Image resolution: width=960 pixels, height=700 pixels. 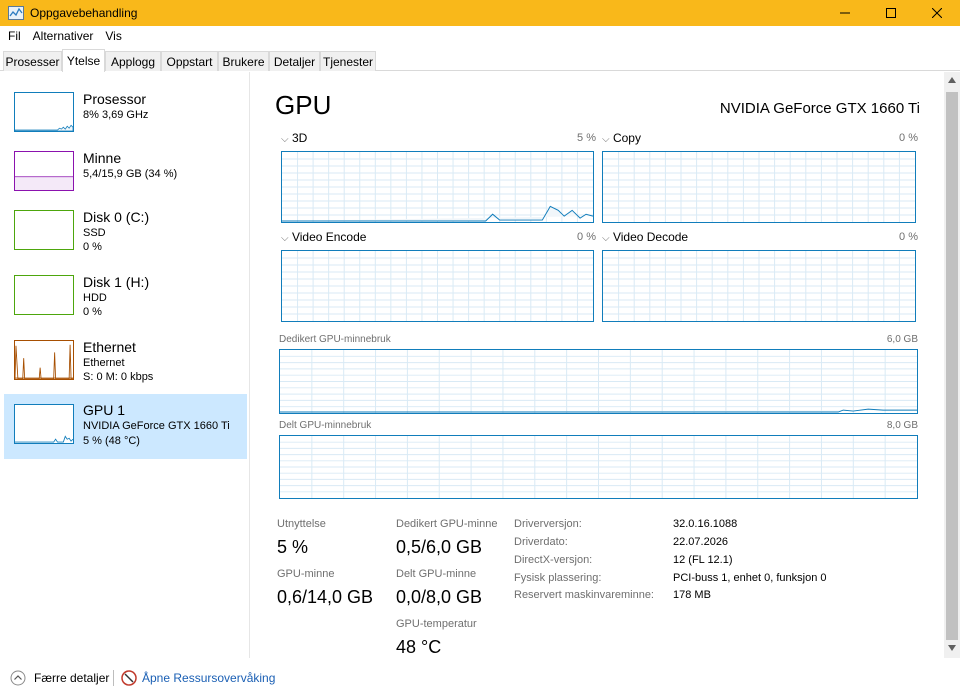 What do you see at coordinates (113, 36) in the screenshot?
I see `menu-view: Vis` at bounding box center [113, 36].